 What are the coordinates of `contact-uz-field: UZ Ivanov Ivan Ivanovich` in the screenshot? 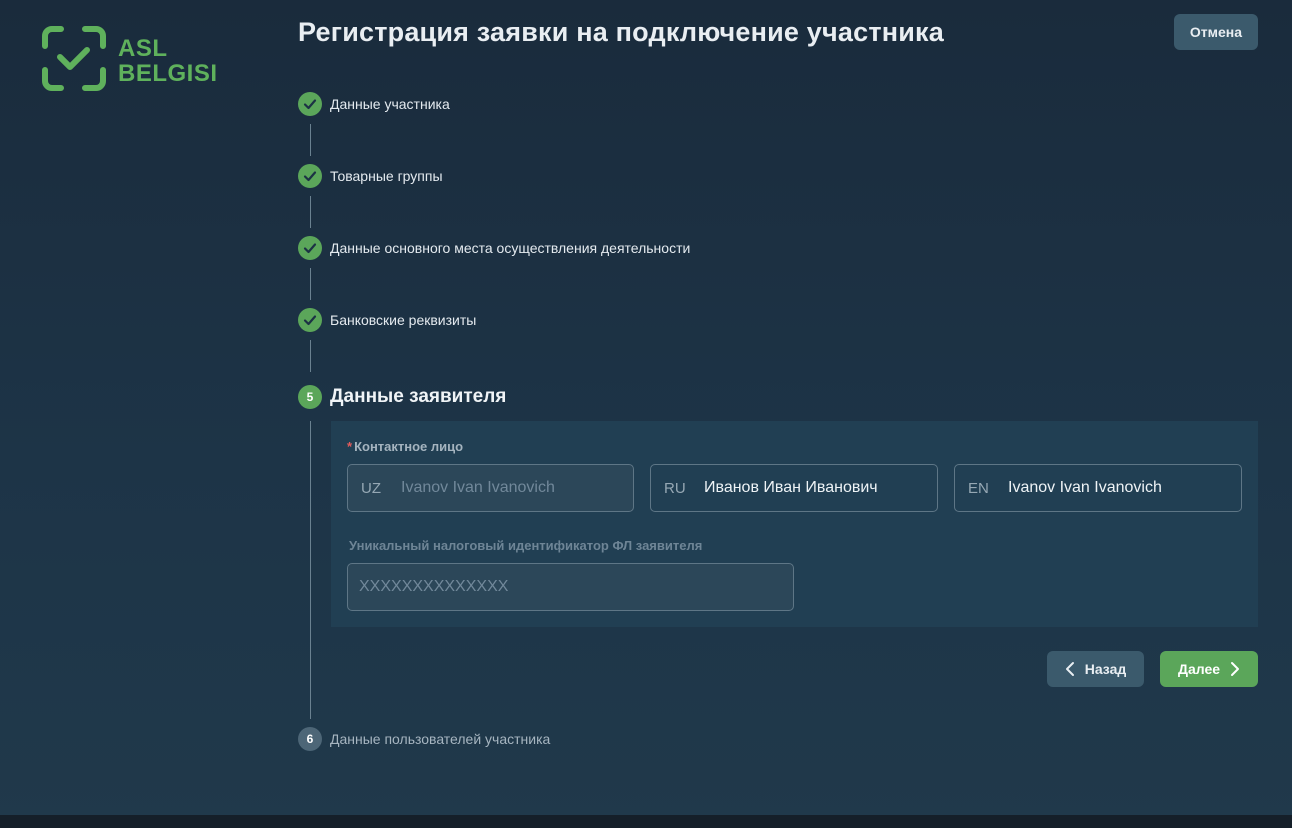 It's located at (490, 488).